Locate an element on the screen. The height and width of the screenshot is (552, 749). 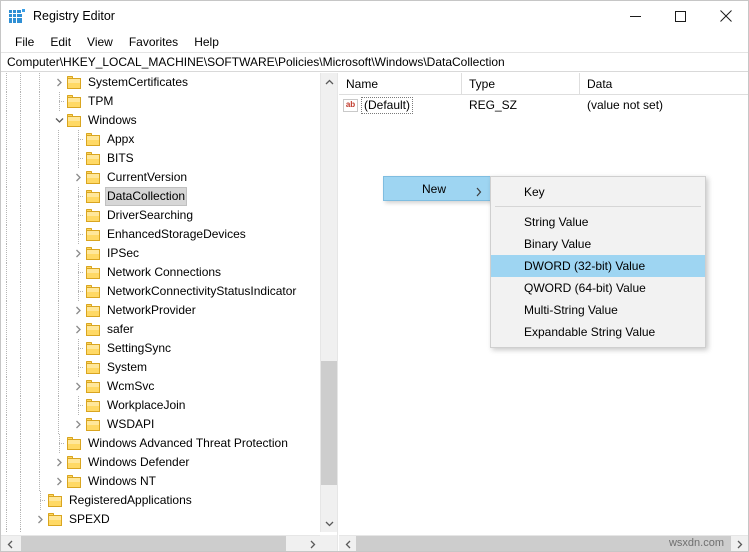
tree-node-windows-advanced-threat-protection: Windows Advanced Threat Protection is located at coordinates (161, 443).